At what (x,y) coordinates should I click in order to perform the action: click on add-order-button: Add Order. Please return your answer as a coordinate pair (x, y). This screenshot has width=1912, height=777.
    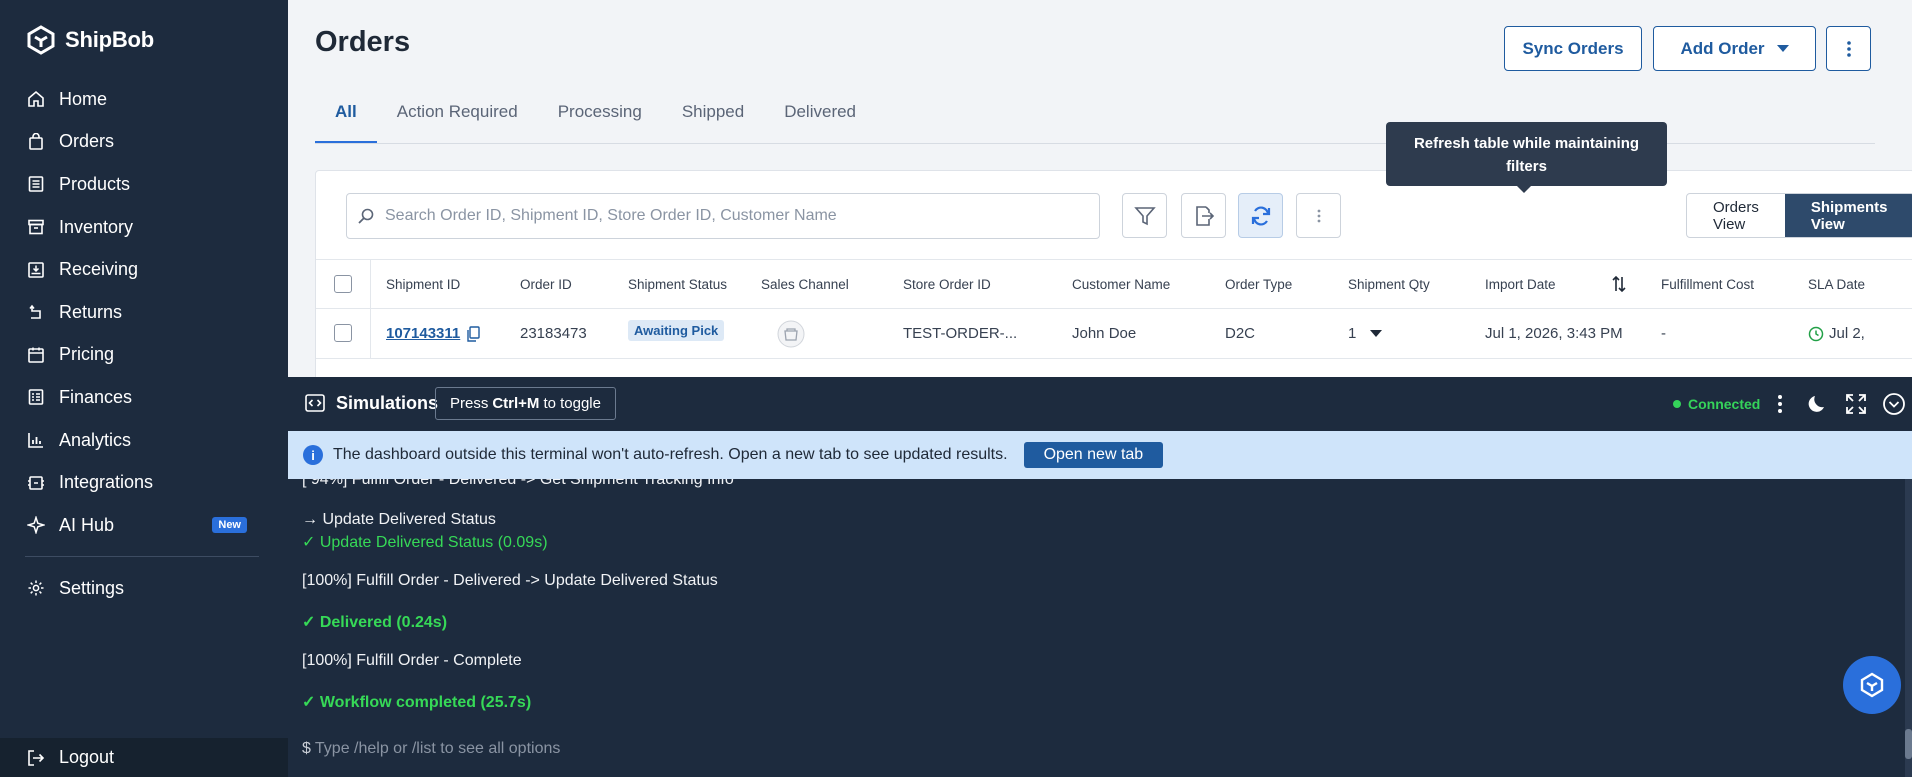
    Looking at the image, I should click on (1734, 48).